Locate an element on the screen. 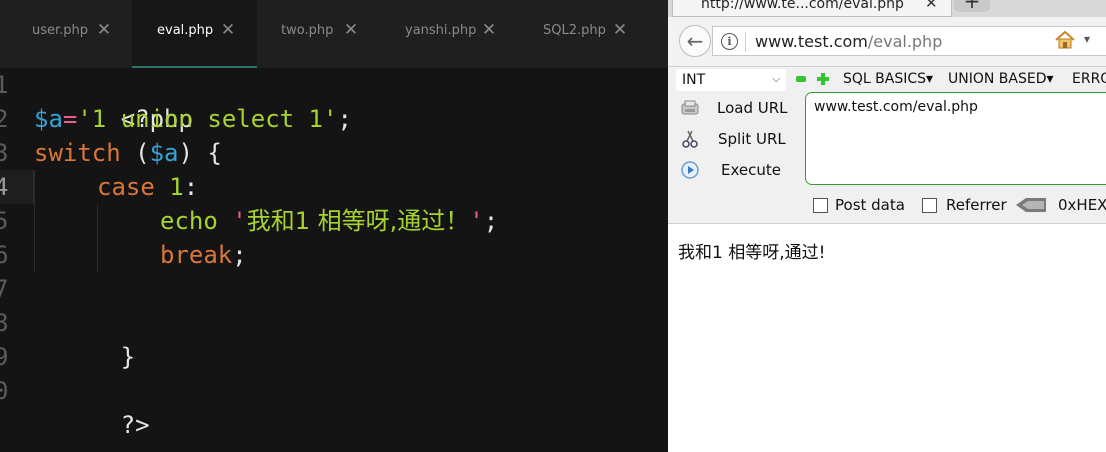 Image resolution: width=1106 pixels, height=452 pixels. tab-eval-php: eval.php ✕ is located at coordinates (194, 34).